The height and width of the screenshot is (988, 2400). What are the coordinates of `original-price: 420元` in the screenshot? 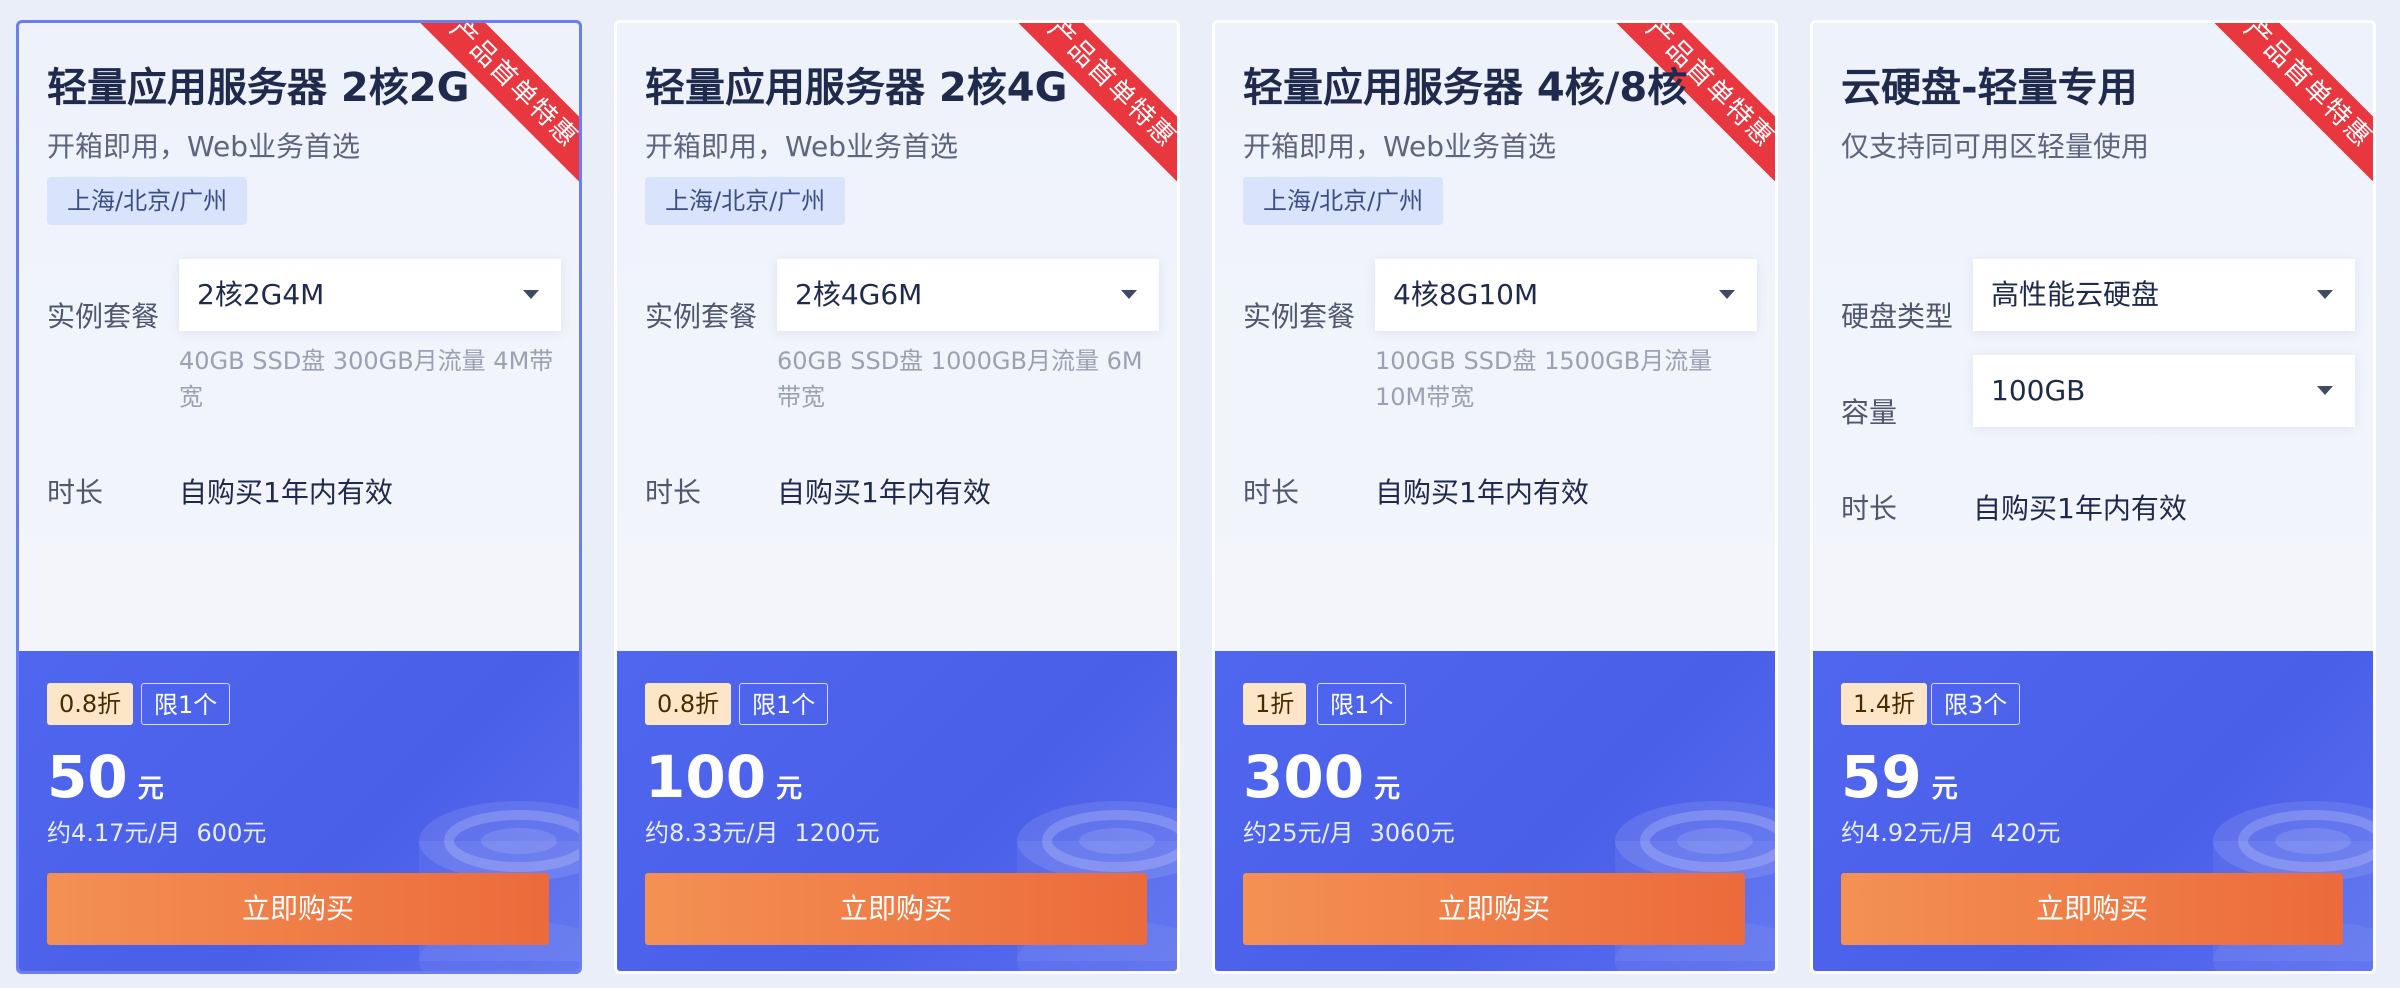 It's located at (2025, 833).